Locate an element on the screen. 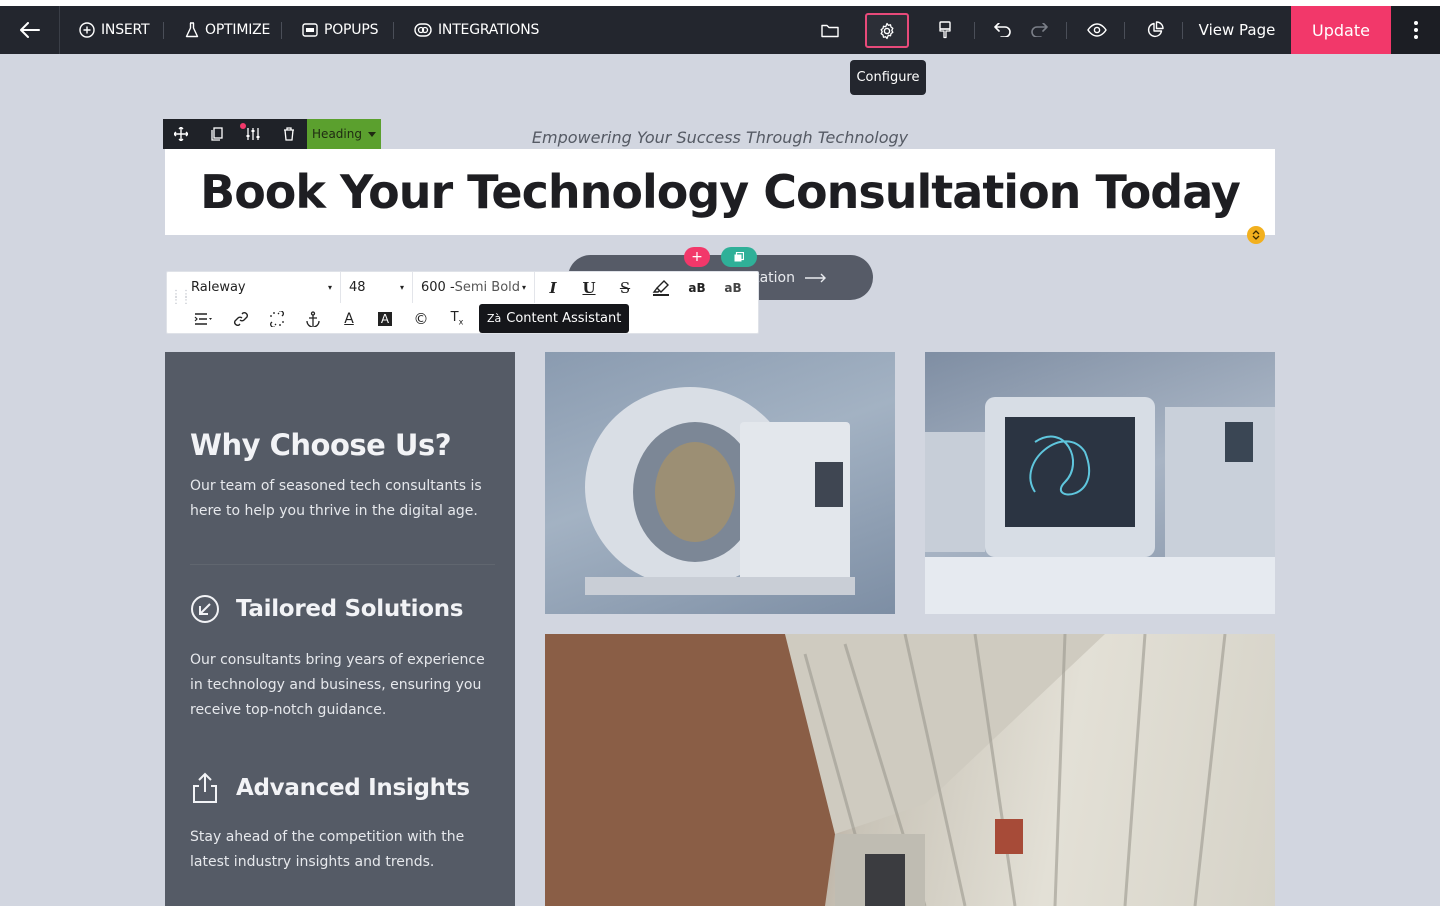  folder-button is located at coordinates (830, 30).